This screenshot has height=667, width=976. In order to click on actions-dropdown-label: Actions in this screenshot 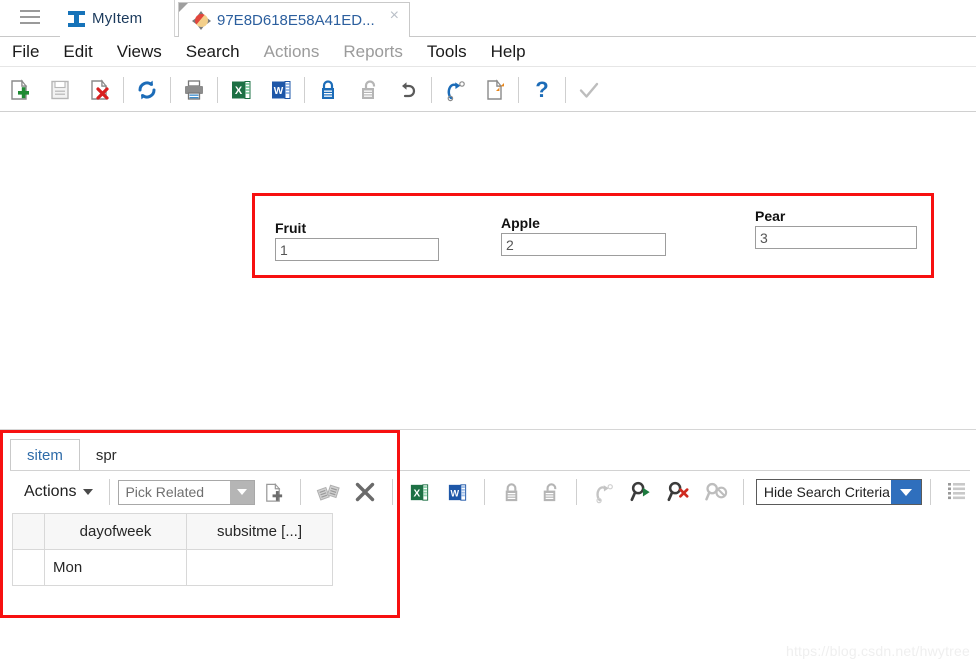, I will do `click(50, 491)`.